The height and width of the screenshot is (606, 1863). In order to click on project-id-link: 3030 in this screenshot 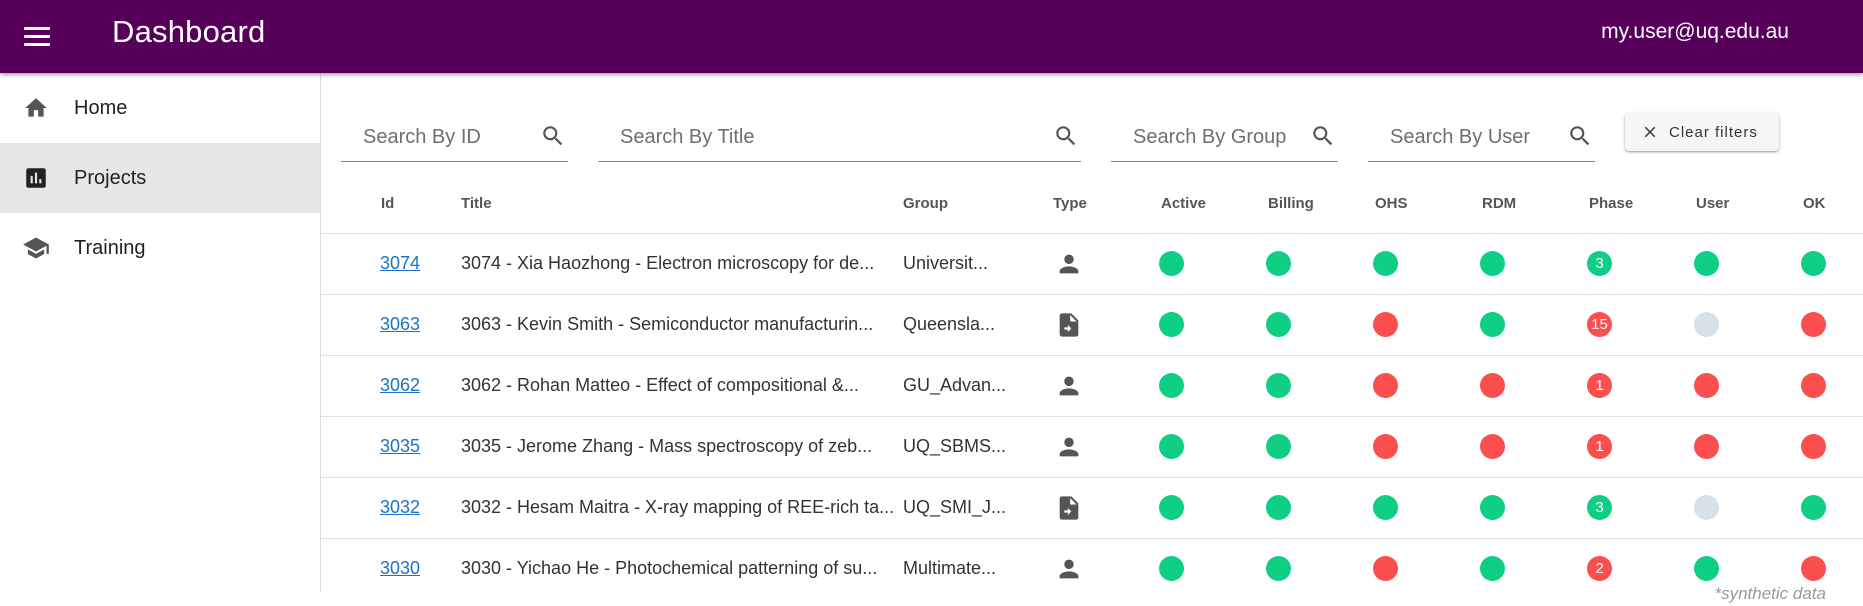, I will do `click(400, 568)`.